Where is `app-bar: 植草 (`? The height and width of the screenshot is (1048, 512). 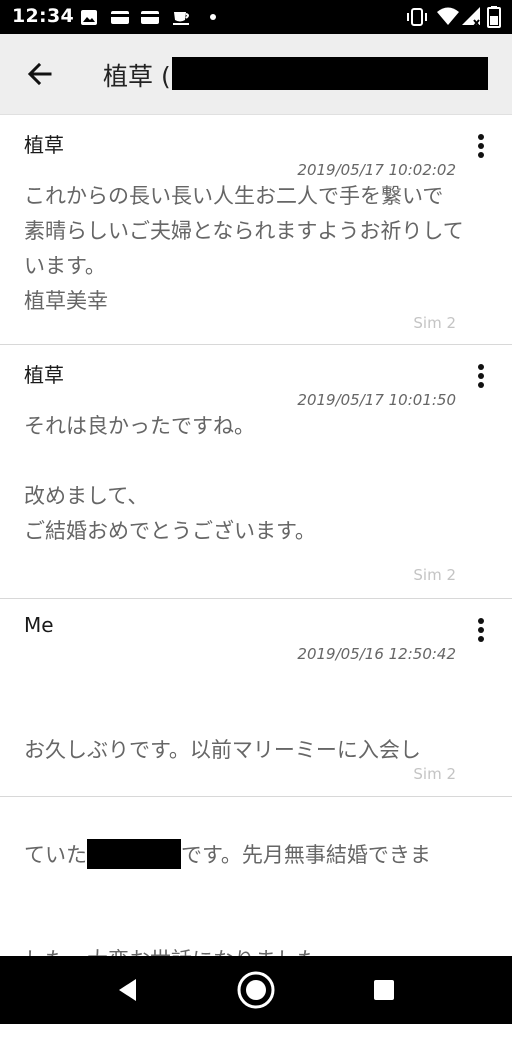
app-bar: 植草 ( is located at coordinates (256, 74).